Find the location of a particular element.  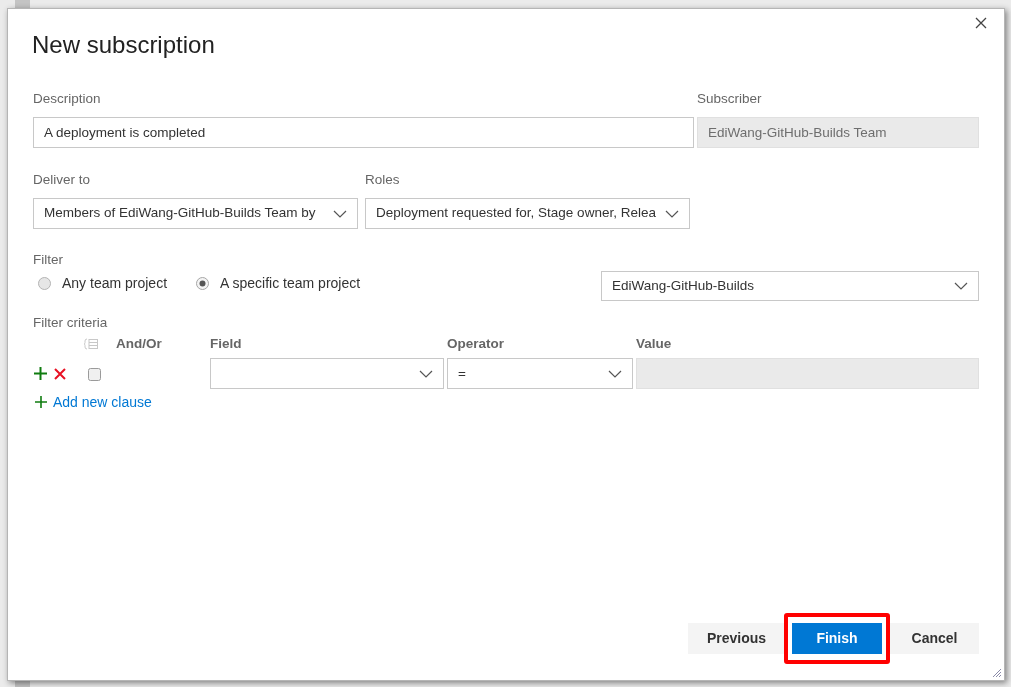

close-icon is located at coordinates (981, 23).